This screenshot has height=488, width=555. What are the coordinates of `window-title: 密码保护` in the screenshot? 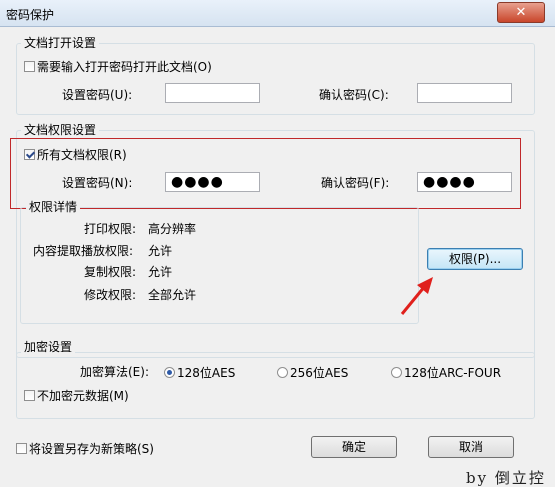 It's located at (30, 15).